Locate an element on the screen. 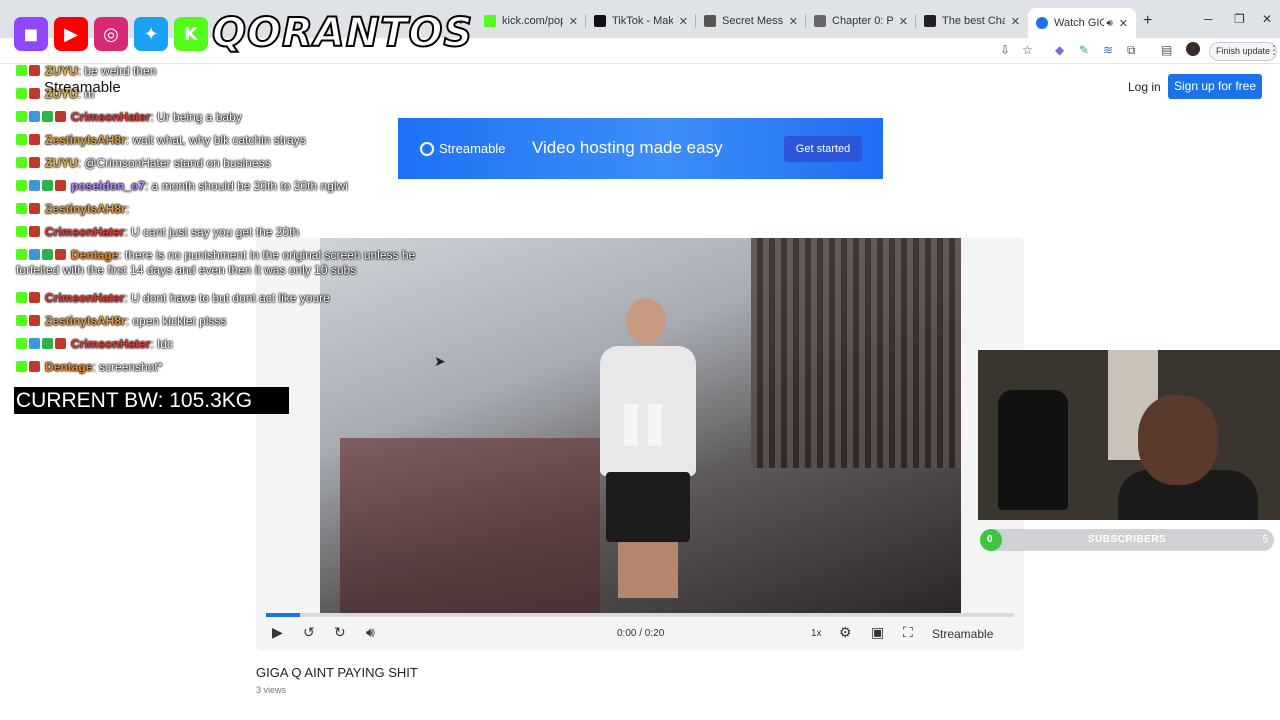 Image resolution: width=1280 pixels, height=720 pixels. tab-watch-giga-active: Watch GIGA C 🔊︎ ✕ is located at coordinates (1082, 23).